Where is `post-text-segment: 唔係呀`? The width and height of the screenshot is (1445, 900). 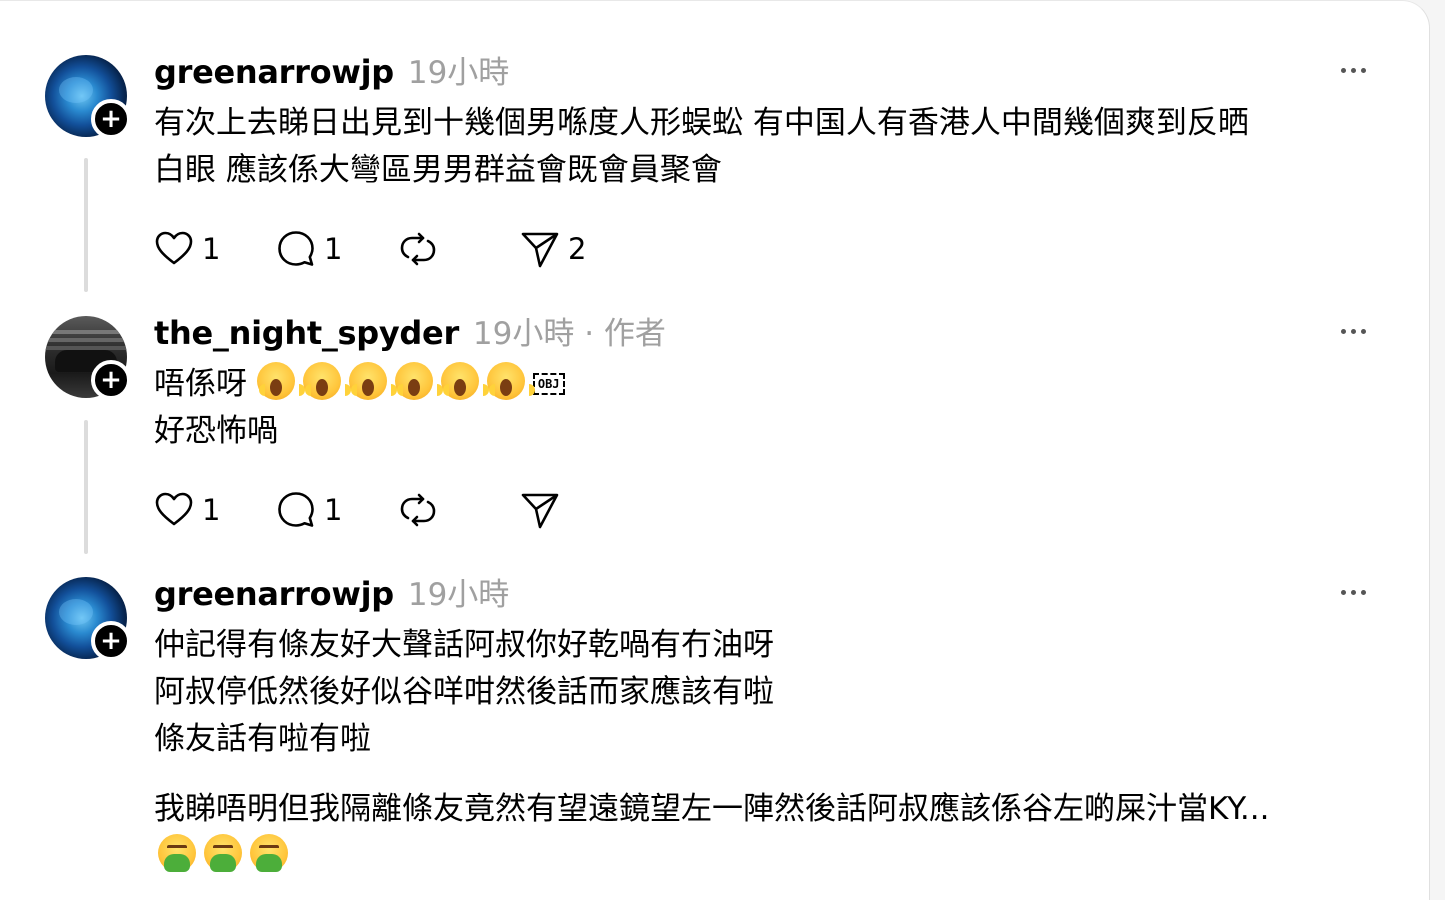 post-text-segment: 唔係呀 is located at coordinates (200, 384).